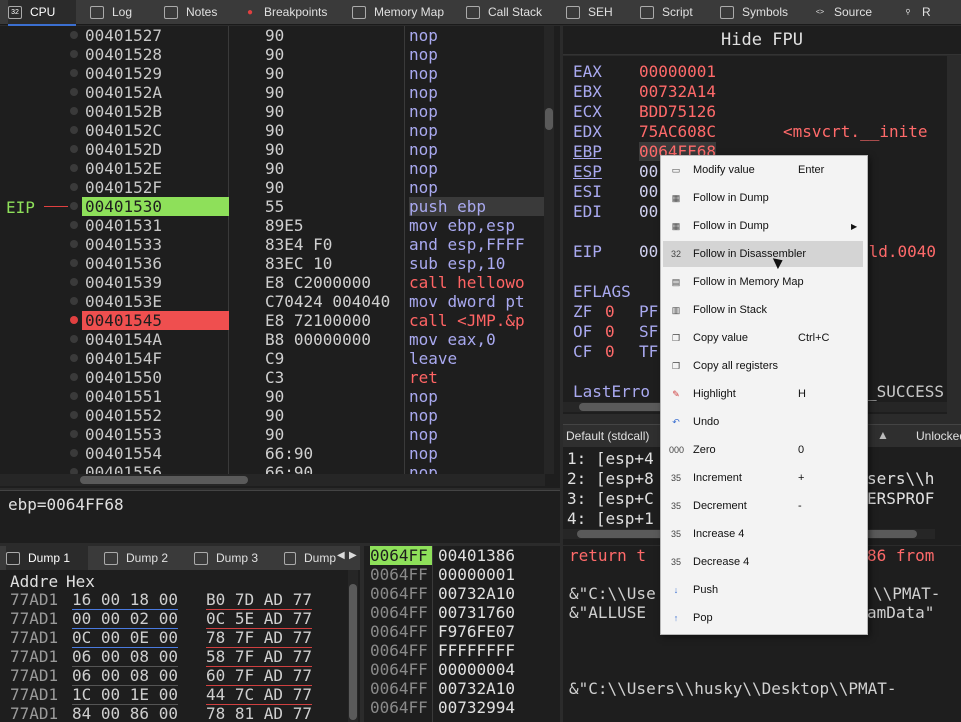 The image size is (961, 722). Describe the element at coordinates (763, 366) in the screenshot. I see `context-menu-item: ❐ Copy all registers` at that location.